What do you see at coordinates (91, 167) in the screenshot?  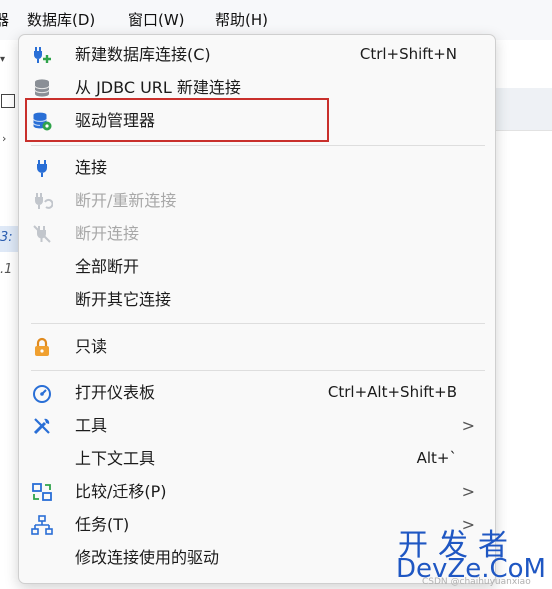 I see `menu-item-label: 连接` at bounding box center [91, 167].